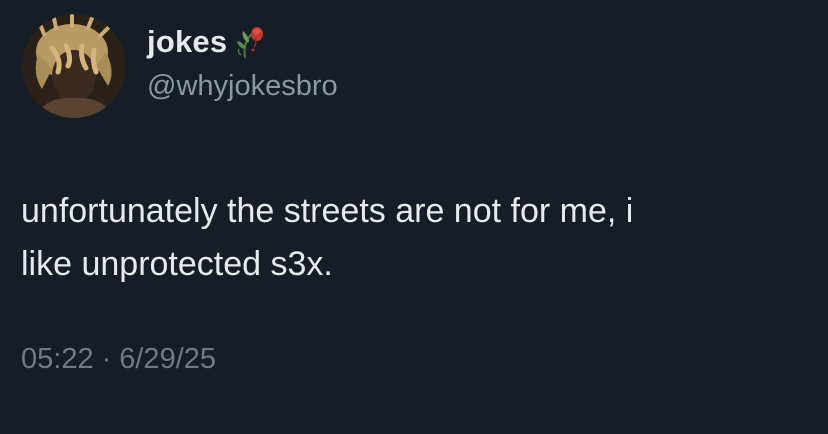 Image resolution: width=828 pixels, height=434 pixels. What do you see at coordinates (57, 359) in the screenshot?
I see `tweet-time: 05:22` at bounding box center [57, 359].